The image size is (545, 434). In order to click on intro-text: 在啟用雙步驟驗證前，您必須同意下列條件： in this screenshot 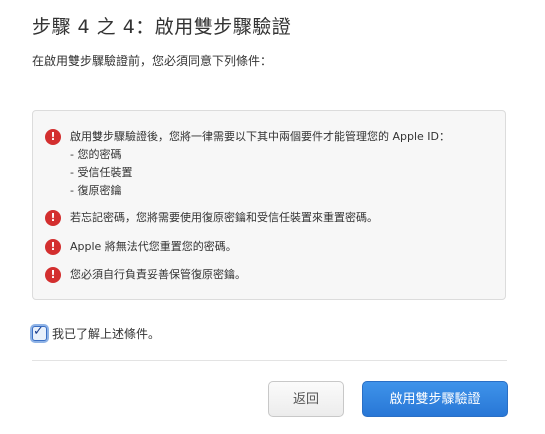, I will do `click(152, 61)`.